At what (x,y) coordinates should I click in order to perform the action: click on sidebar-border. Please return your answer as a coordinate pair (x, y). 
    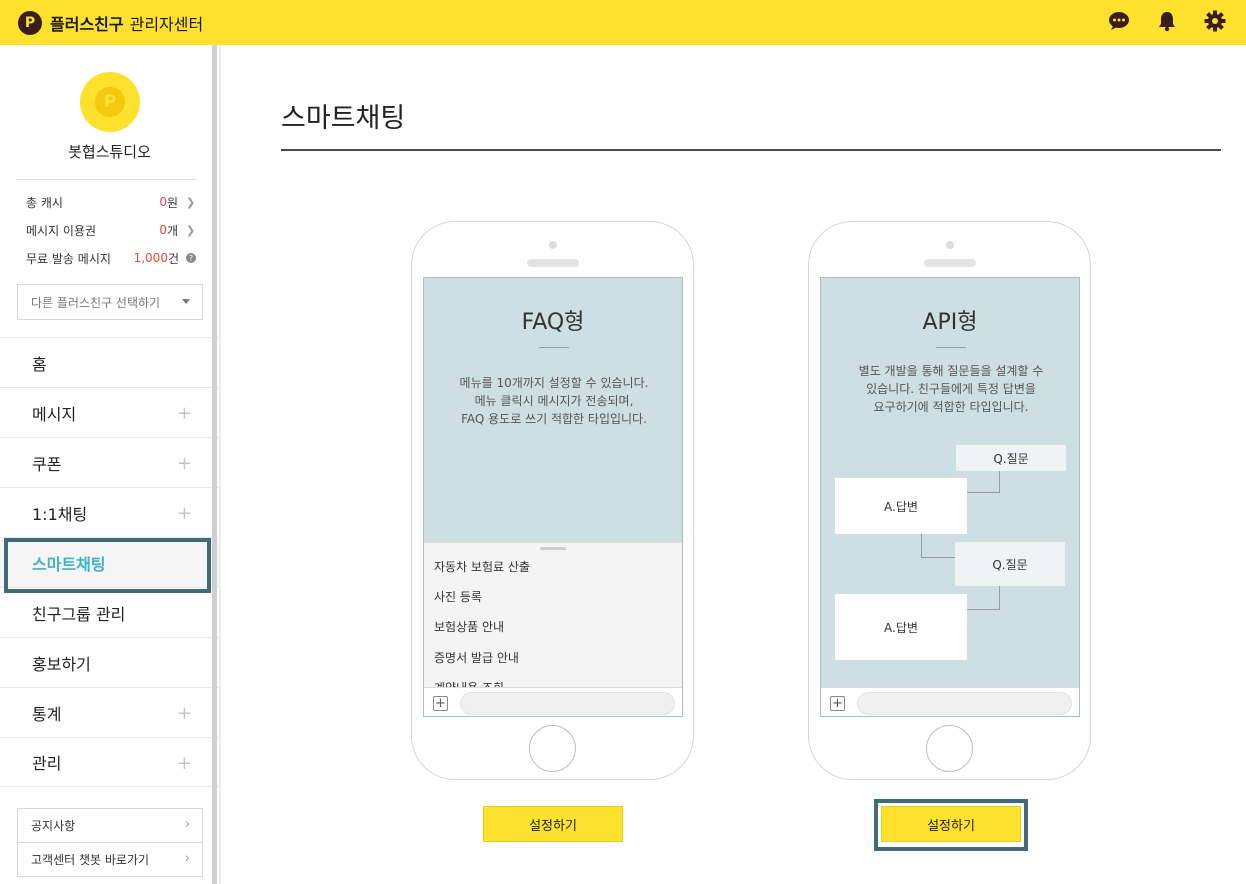
    Looking at the image, I should click on (220, 464).